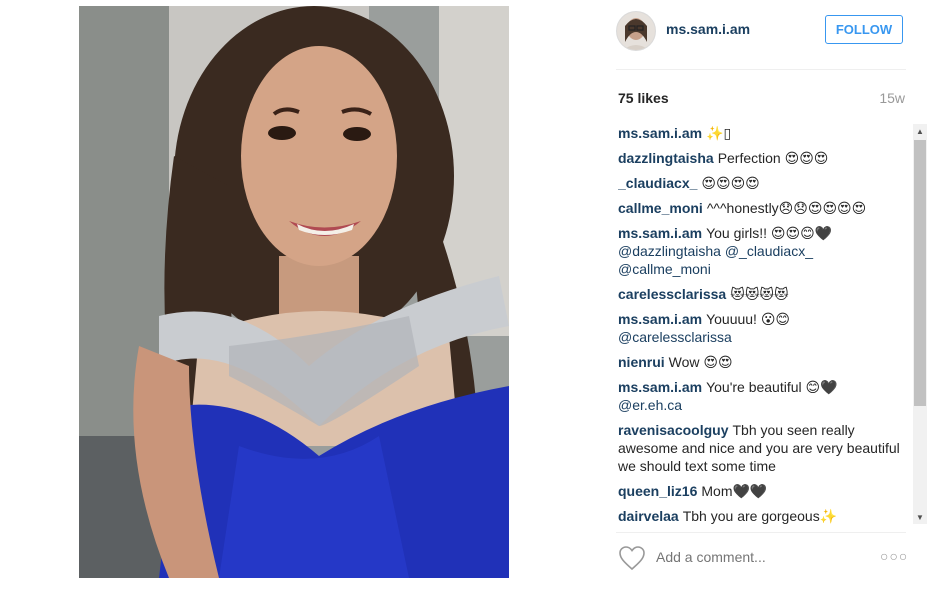 The image size is (927, 591). I want to click on more-options-icon: ○○○, so click(894, 556).